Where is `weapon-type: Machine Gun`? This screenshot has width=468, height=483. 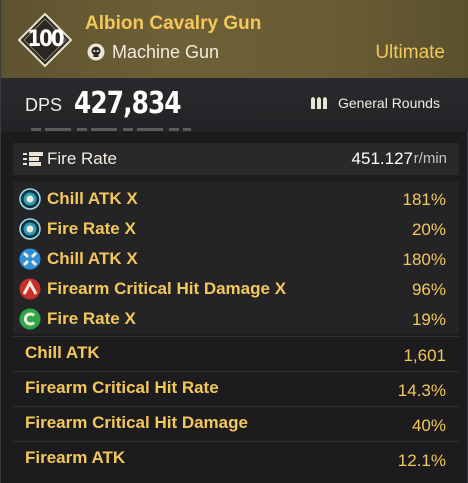 weapon-type: Machine Gun is located at coordinates (166, 52).